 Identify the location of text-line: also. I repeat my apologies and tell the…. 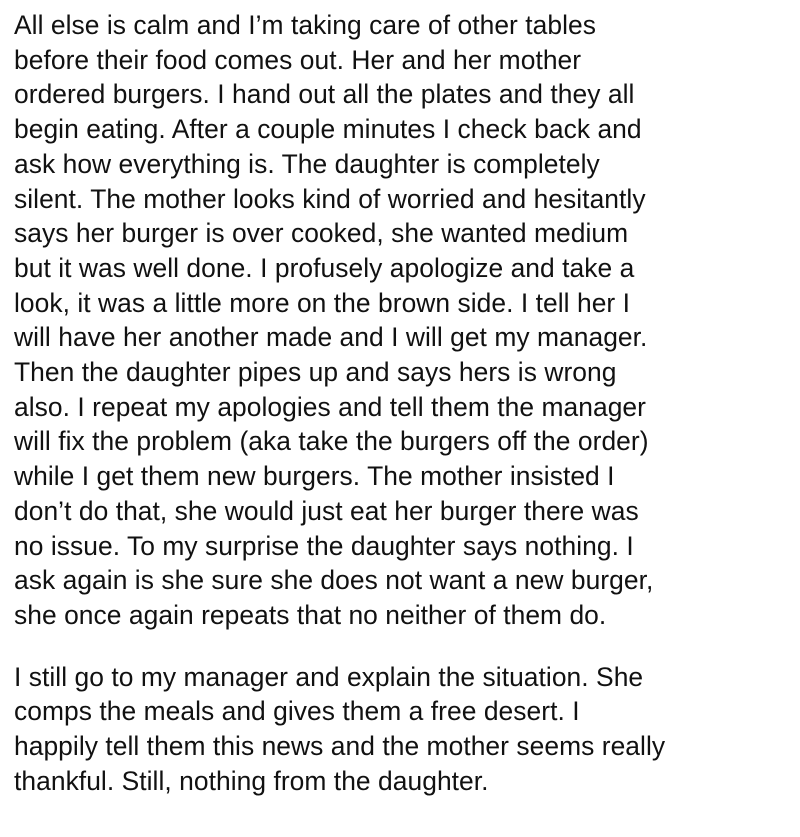
(330, 406).